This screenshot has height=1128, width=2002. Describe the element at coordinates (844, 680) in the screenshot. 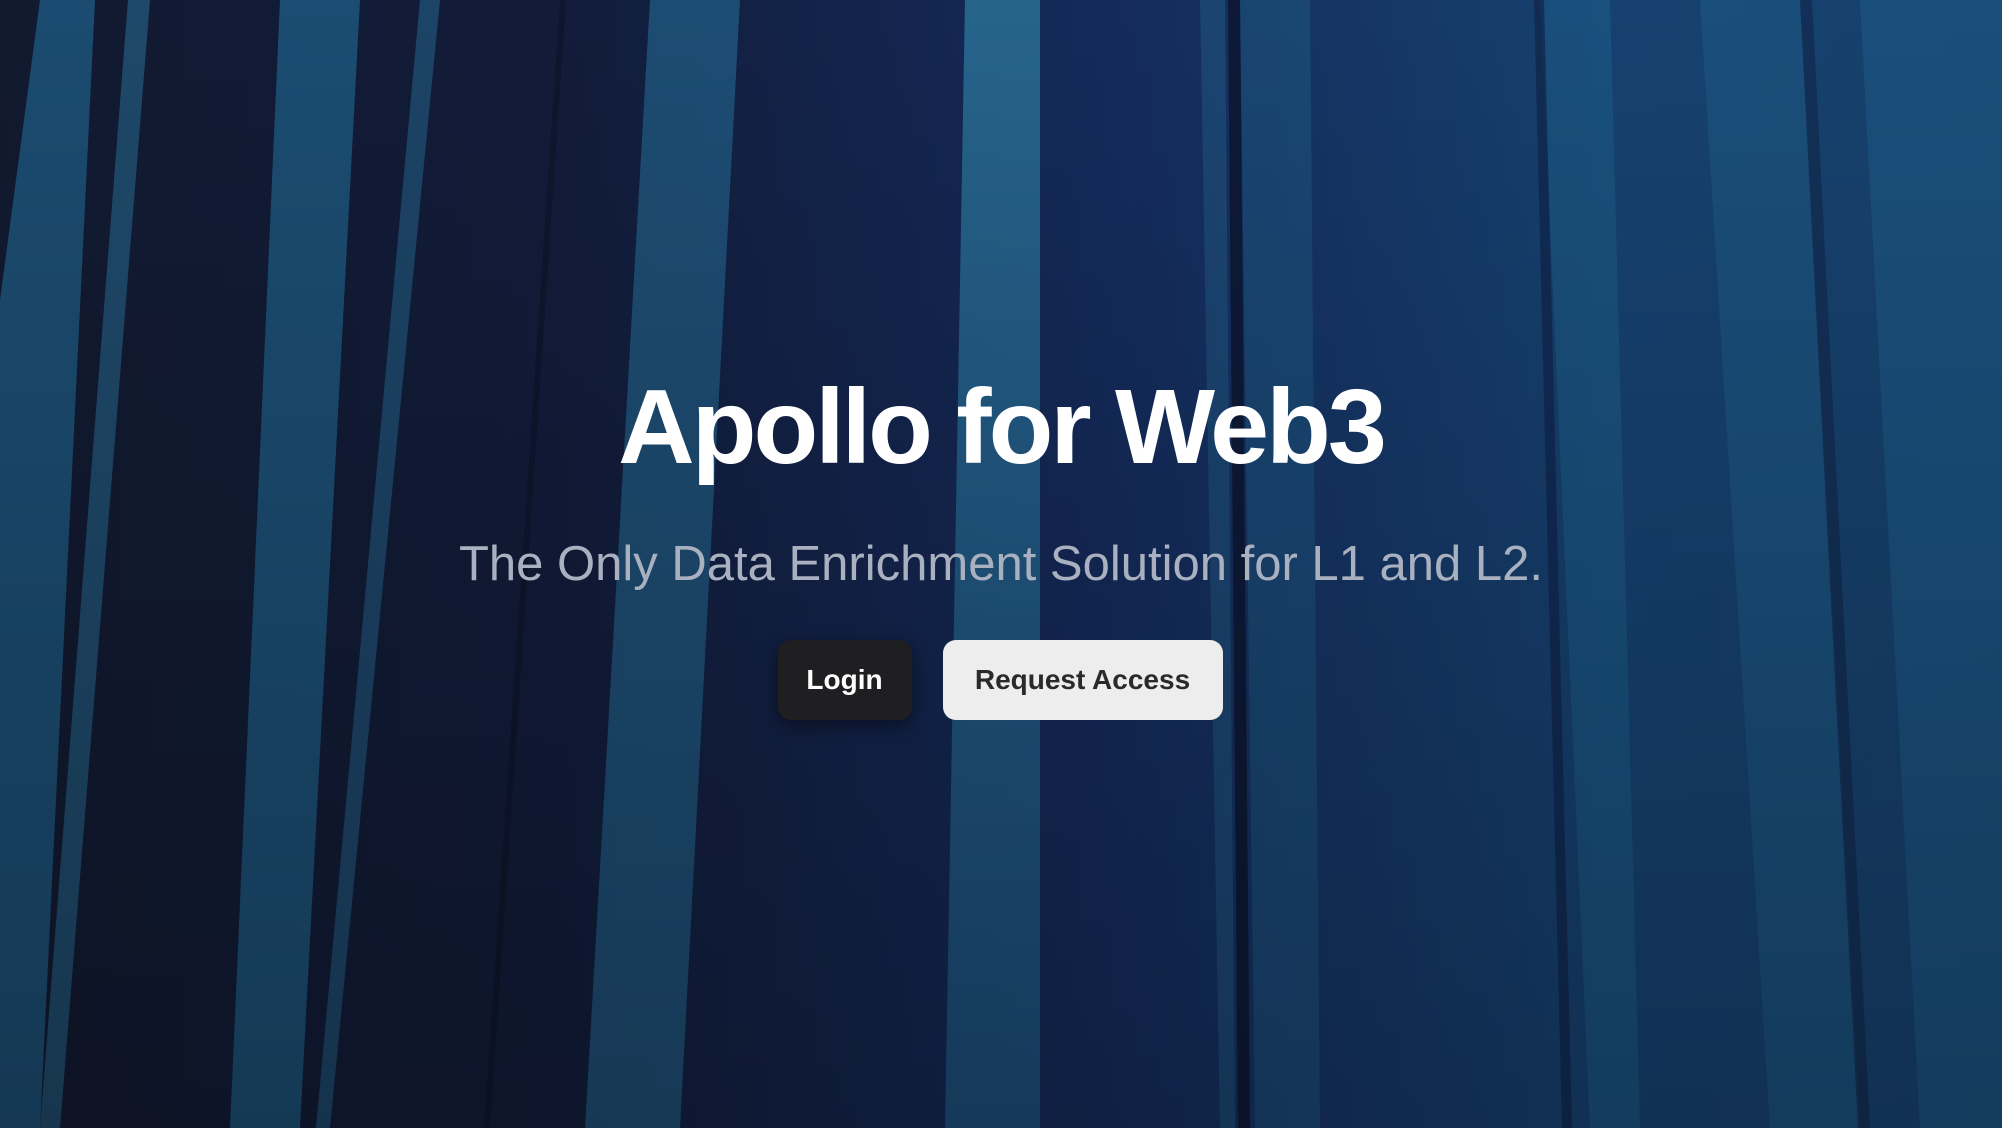

I see `login-button: Login` at that location.